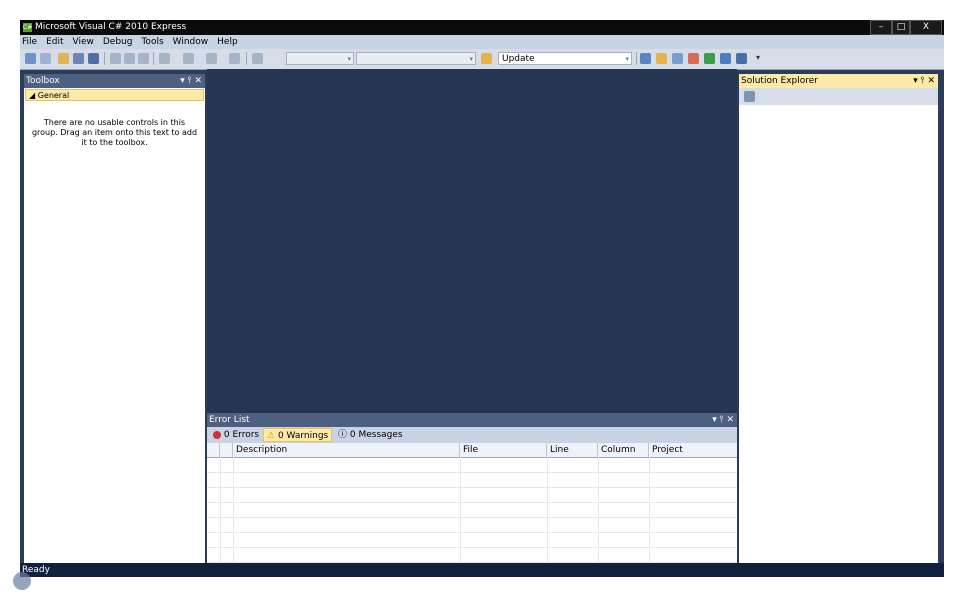  I want to click on menu-edit: Edit, so click(54, 42).